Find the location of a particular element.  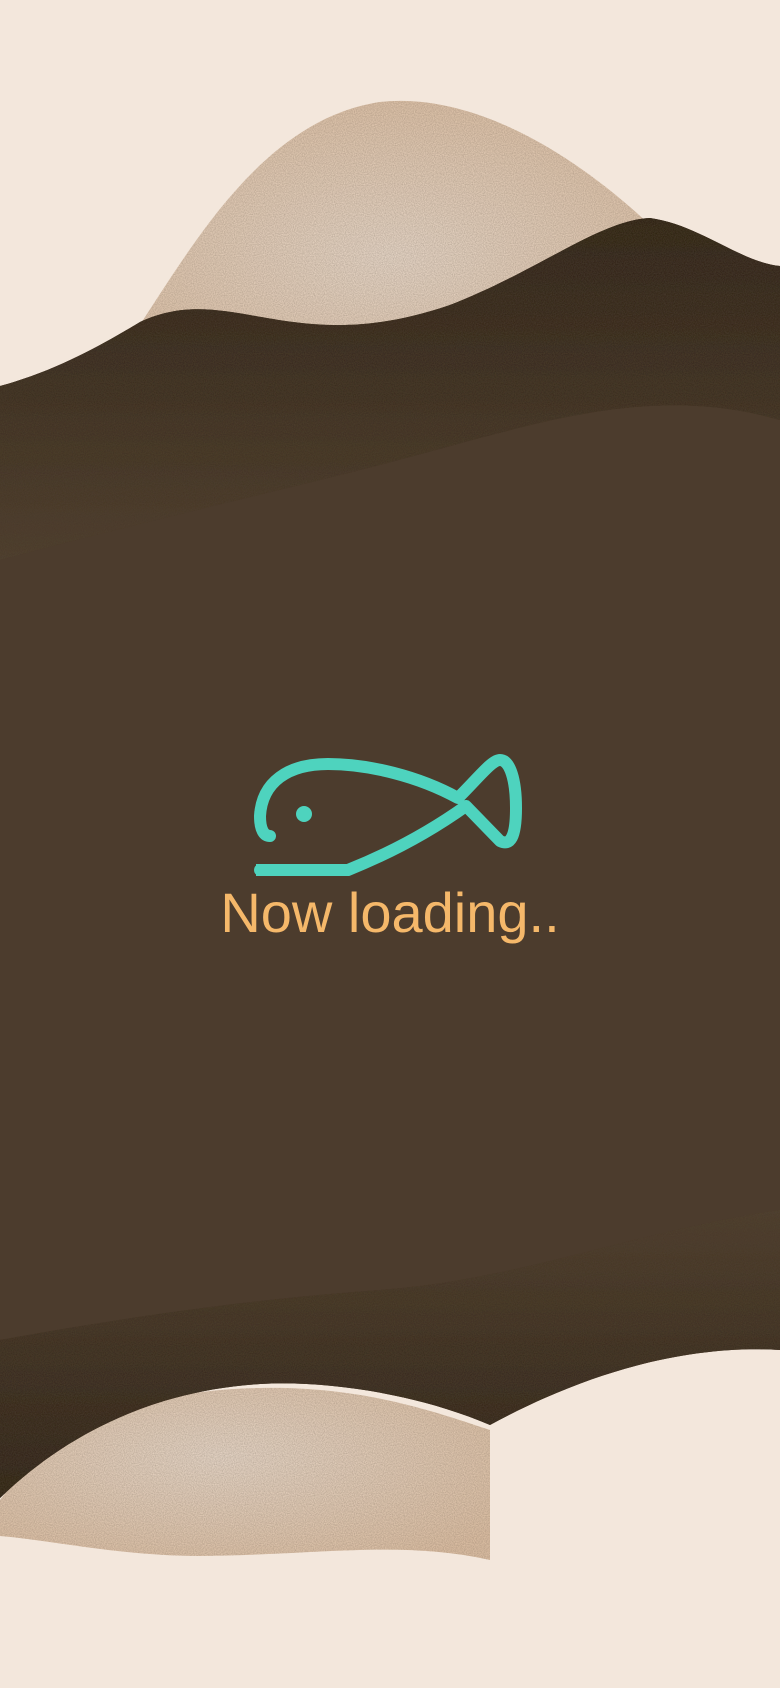

fish-icon is located at coordinates (388, 815).